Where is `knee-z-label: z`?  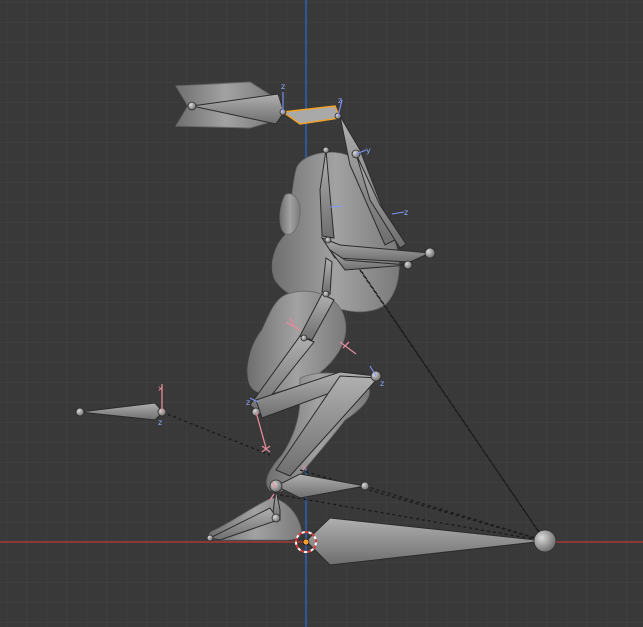
knee-z-label: z is located at coordinates (248, 402).